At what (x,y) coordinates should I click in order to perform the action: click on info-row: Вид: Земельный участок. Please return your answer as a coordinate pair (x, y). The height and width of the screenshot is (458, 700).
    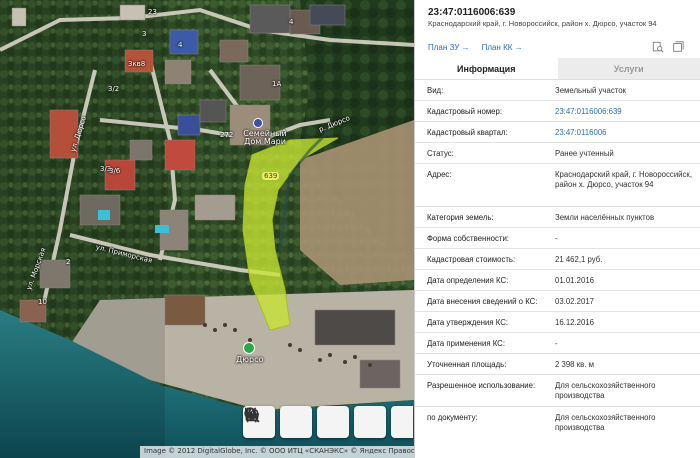
    Looking at the image, I should click on (557, 90).